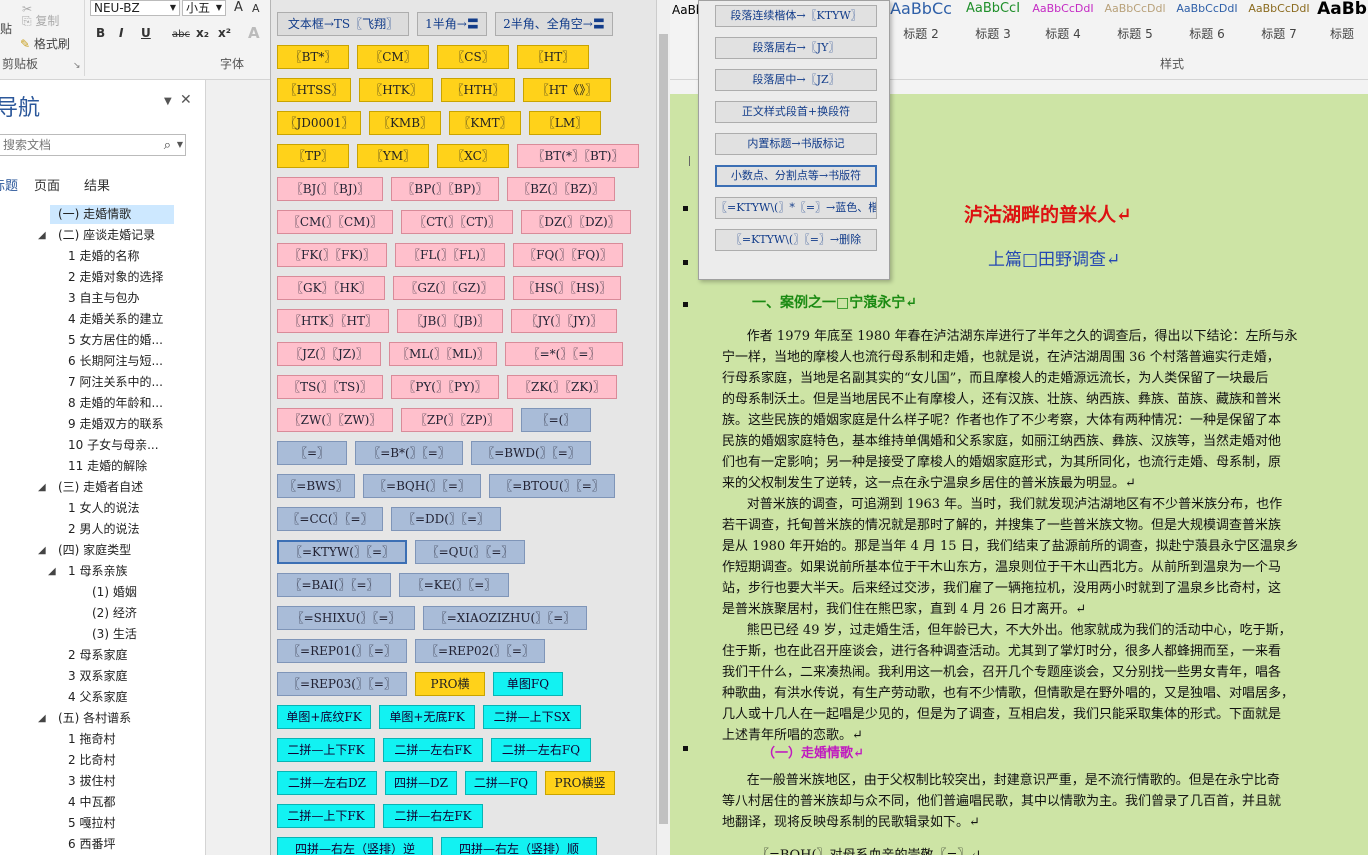 The image size is (1368, 855). I want to click on macro-button: 〖CS〗, so click(473, 57).